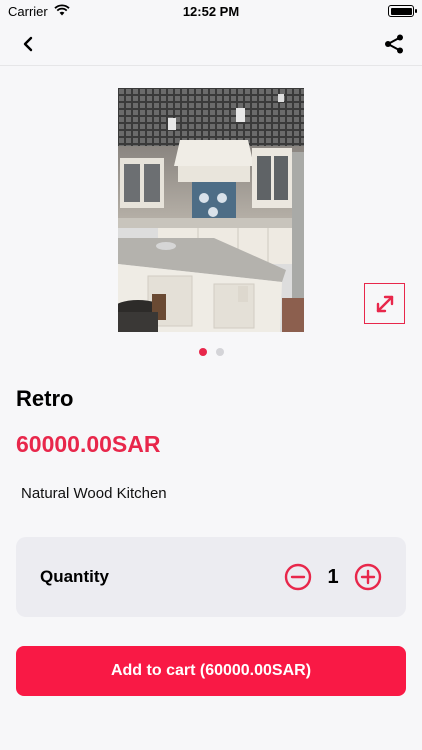 Image resolution: width=422 pixels, height=750 pixels. I want to click on quantity-label: Quantity, so click(74, 576).